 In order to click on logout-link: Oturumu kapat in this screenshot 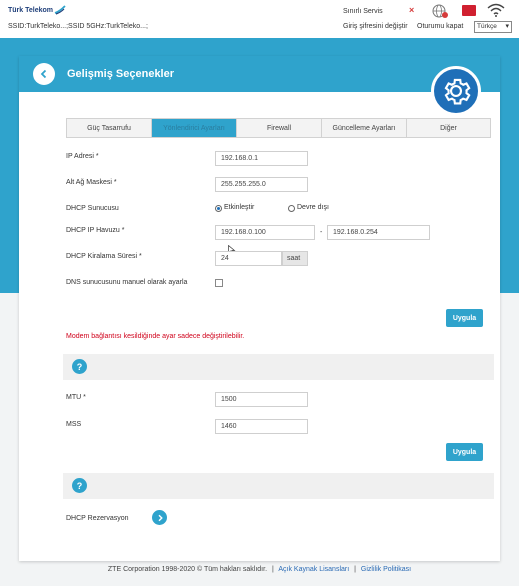, I will do `click(440, 26)`.